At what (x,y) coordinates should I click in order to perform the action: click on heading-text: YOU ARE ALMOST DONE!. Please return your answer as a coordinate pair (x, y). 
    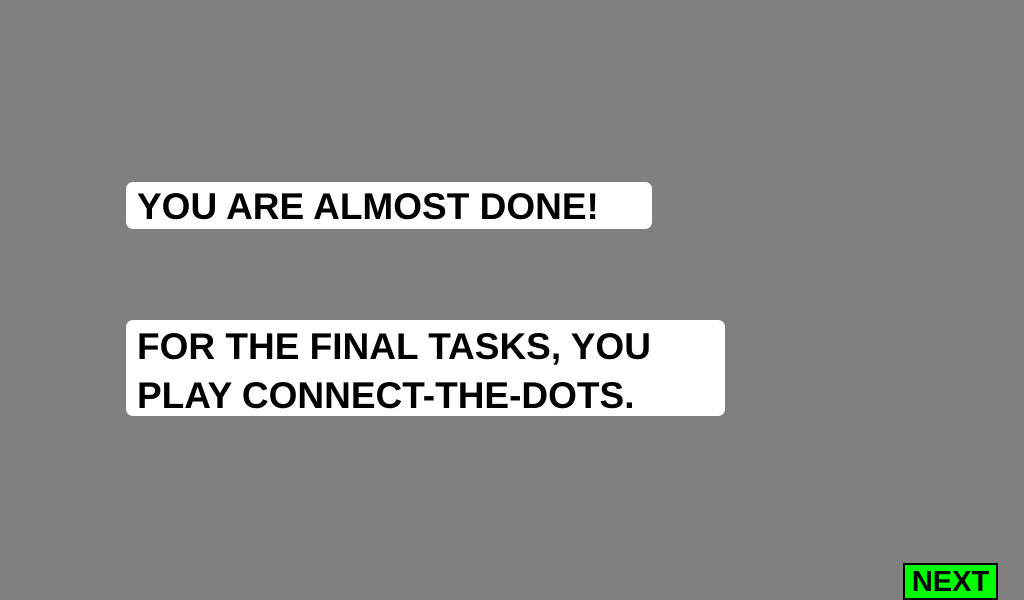
    Looking at the image, I should click on (368, 206).